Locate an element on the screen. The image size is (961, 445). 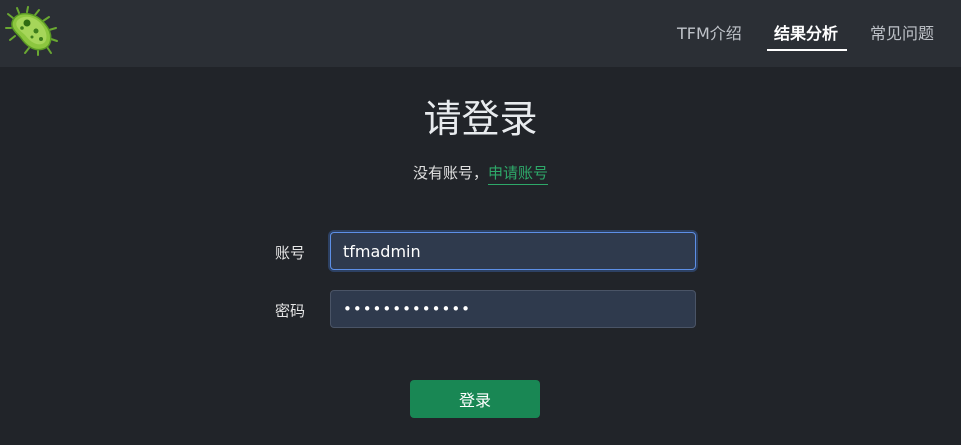
bacteria-logo-icon is located at coordinates (32, 31).